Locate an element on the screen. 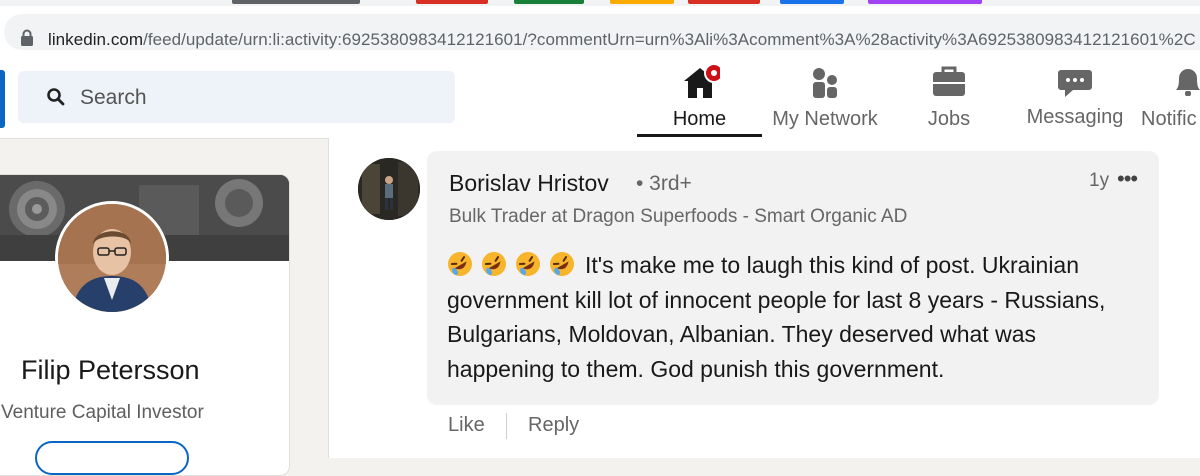 This screenshot has height=476, width=1200. nav-item-my-network: My Network is located at coordinates (825, 98).